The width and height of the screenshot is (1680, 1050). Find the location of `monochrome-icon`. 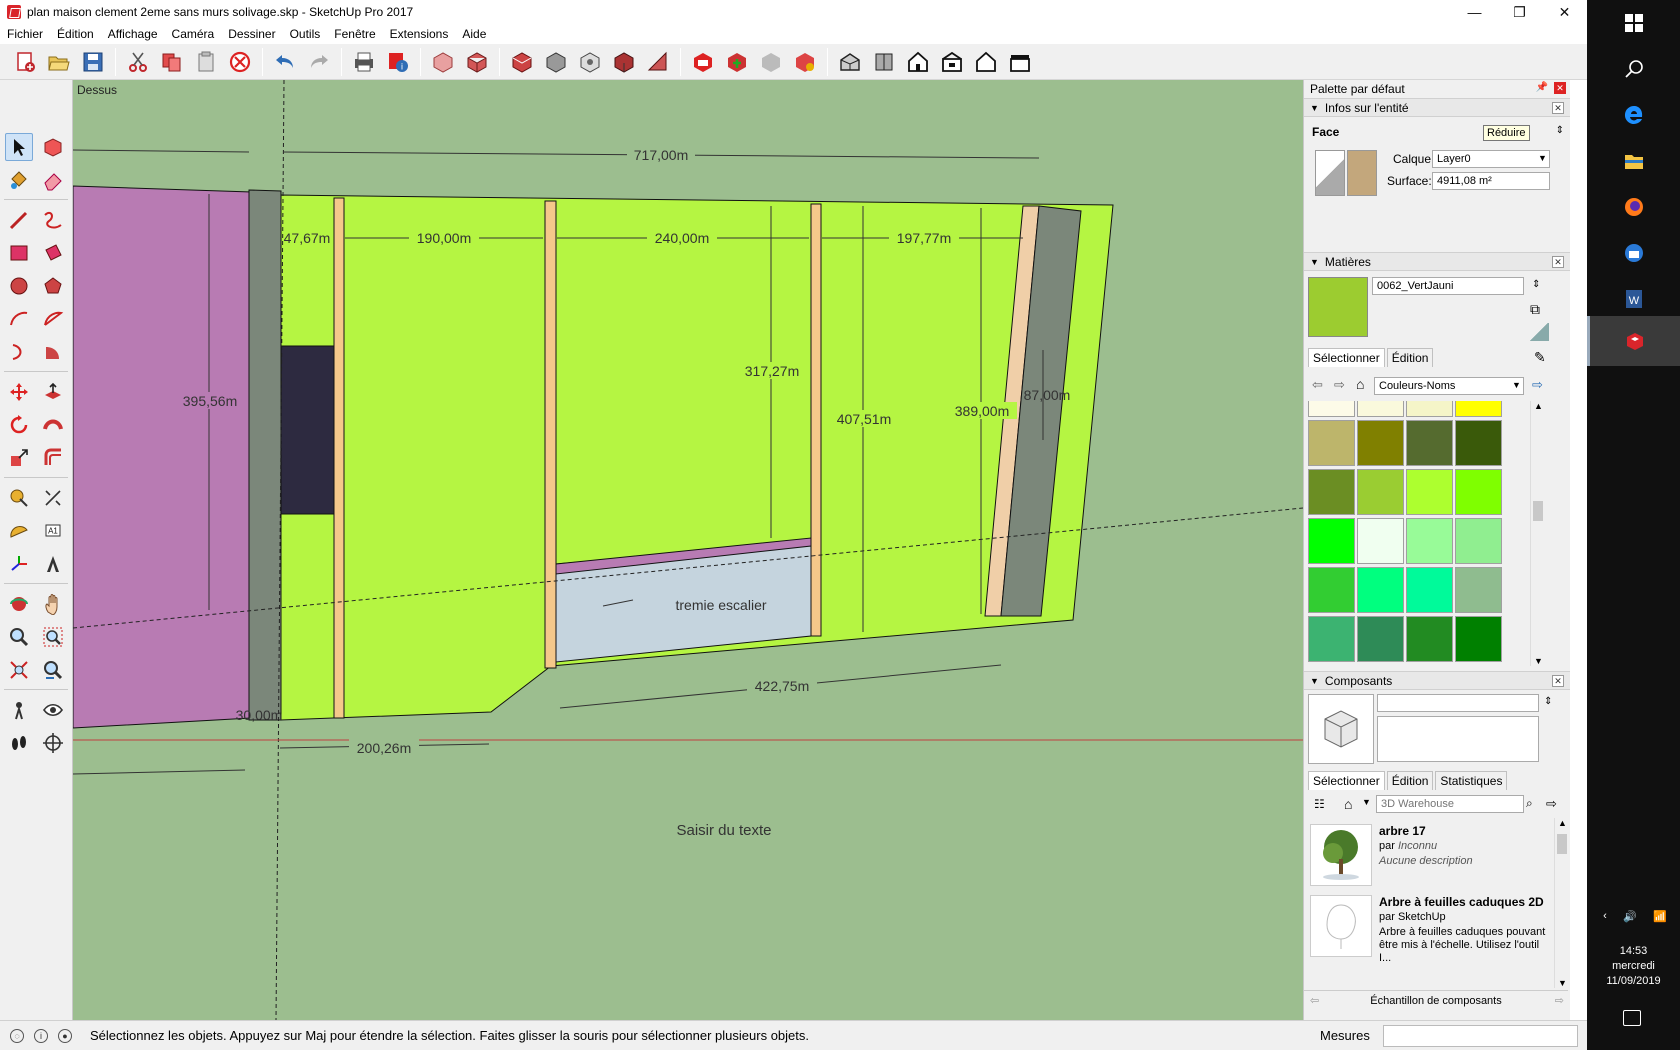

monochrome-icon is located at coordinates (624, 62).